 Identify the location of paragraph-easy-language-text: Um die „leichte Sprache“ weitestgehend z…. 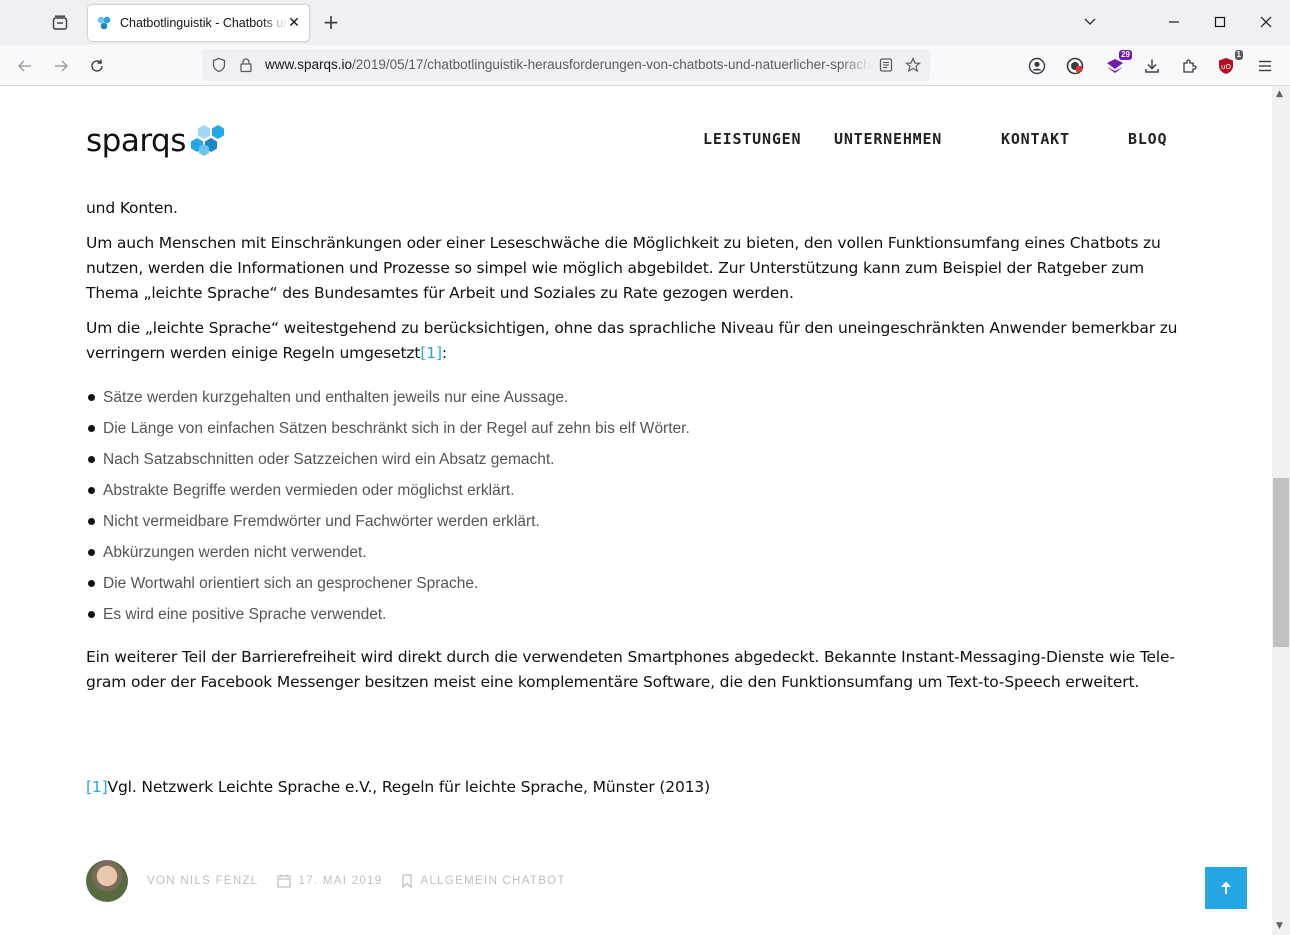
(632, 340).